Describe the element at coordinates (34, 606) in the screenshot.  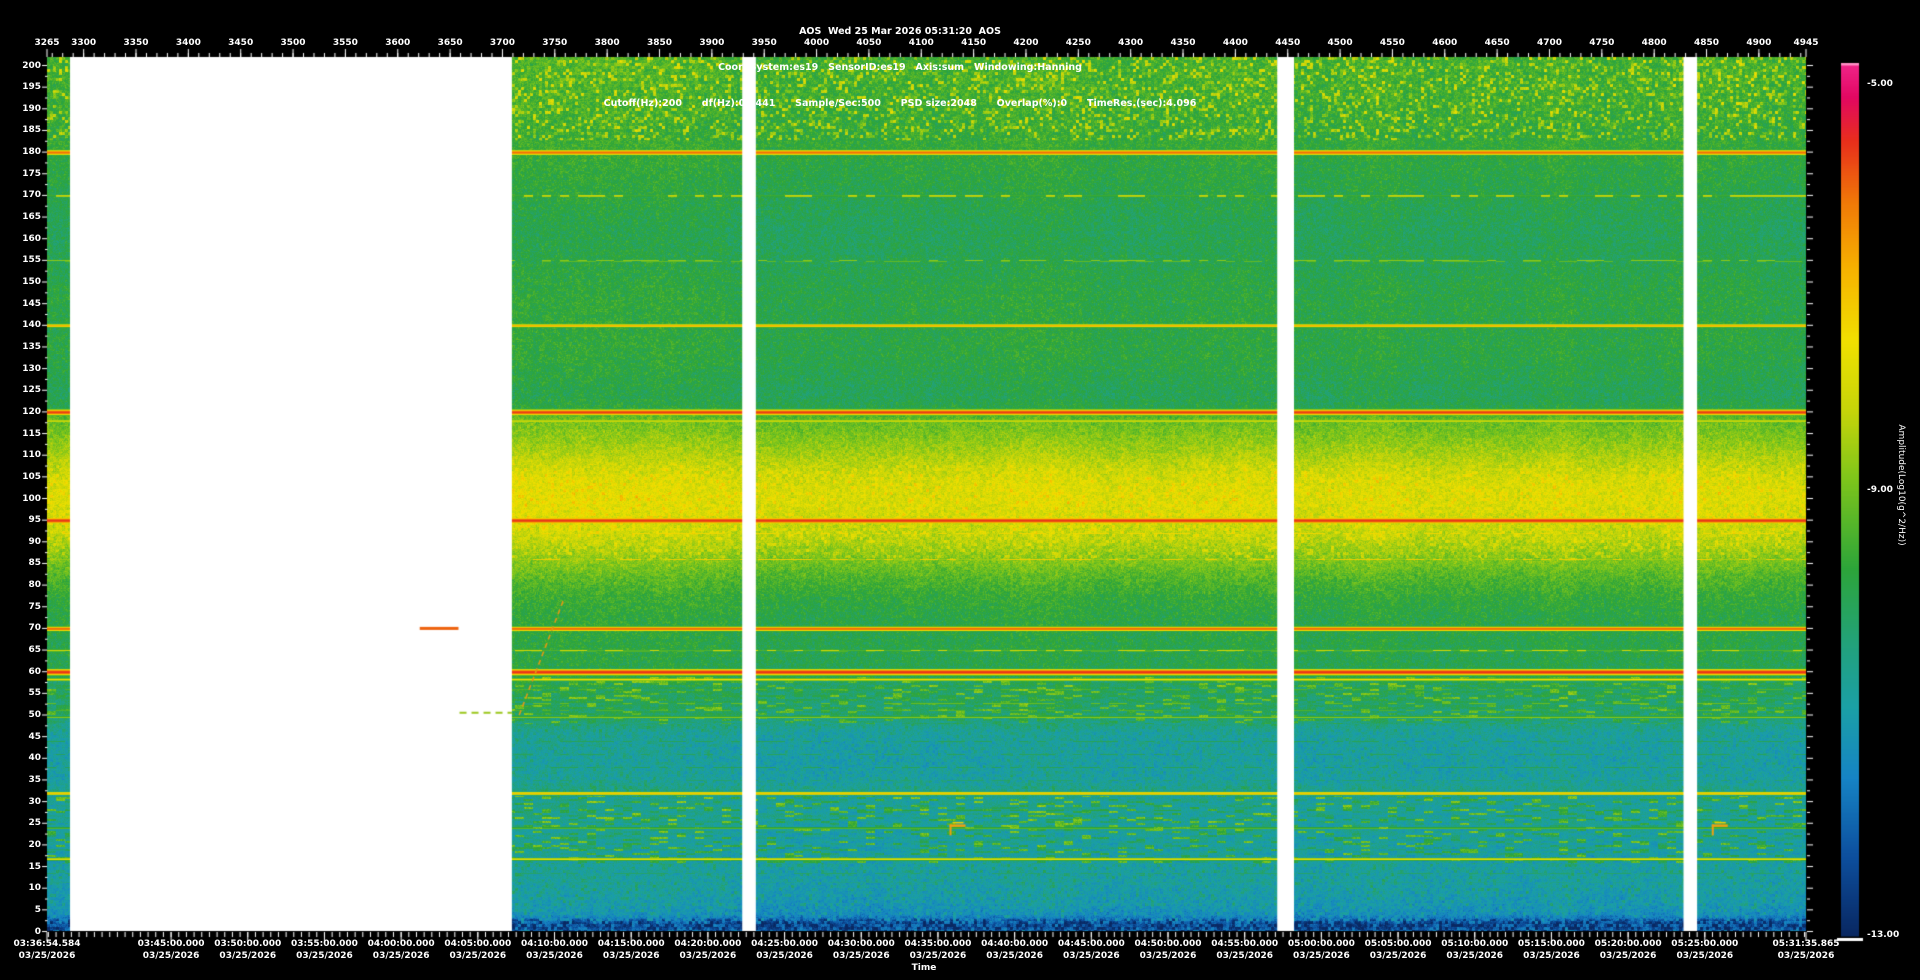
I see `tick-label: 75` at that location.